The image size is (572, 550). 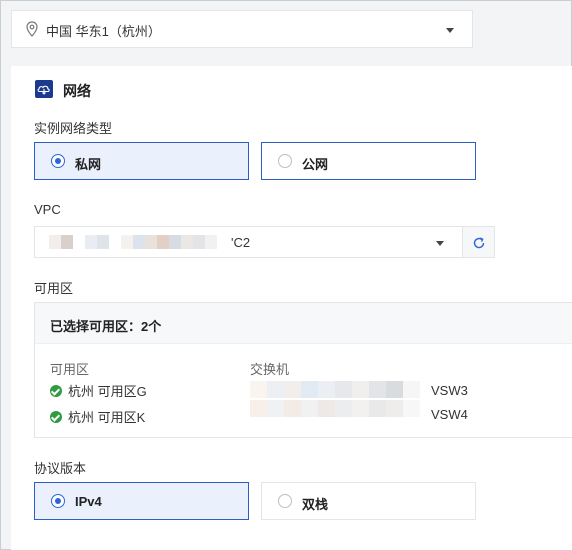 What do you see at coordinates (107, 391) in the screenshot?
I see `zone-name: 杭州 可用区G` at bounding box center [107, 391].